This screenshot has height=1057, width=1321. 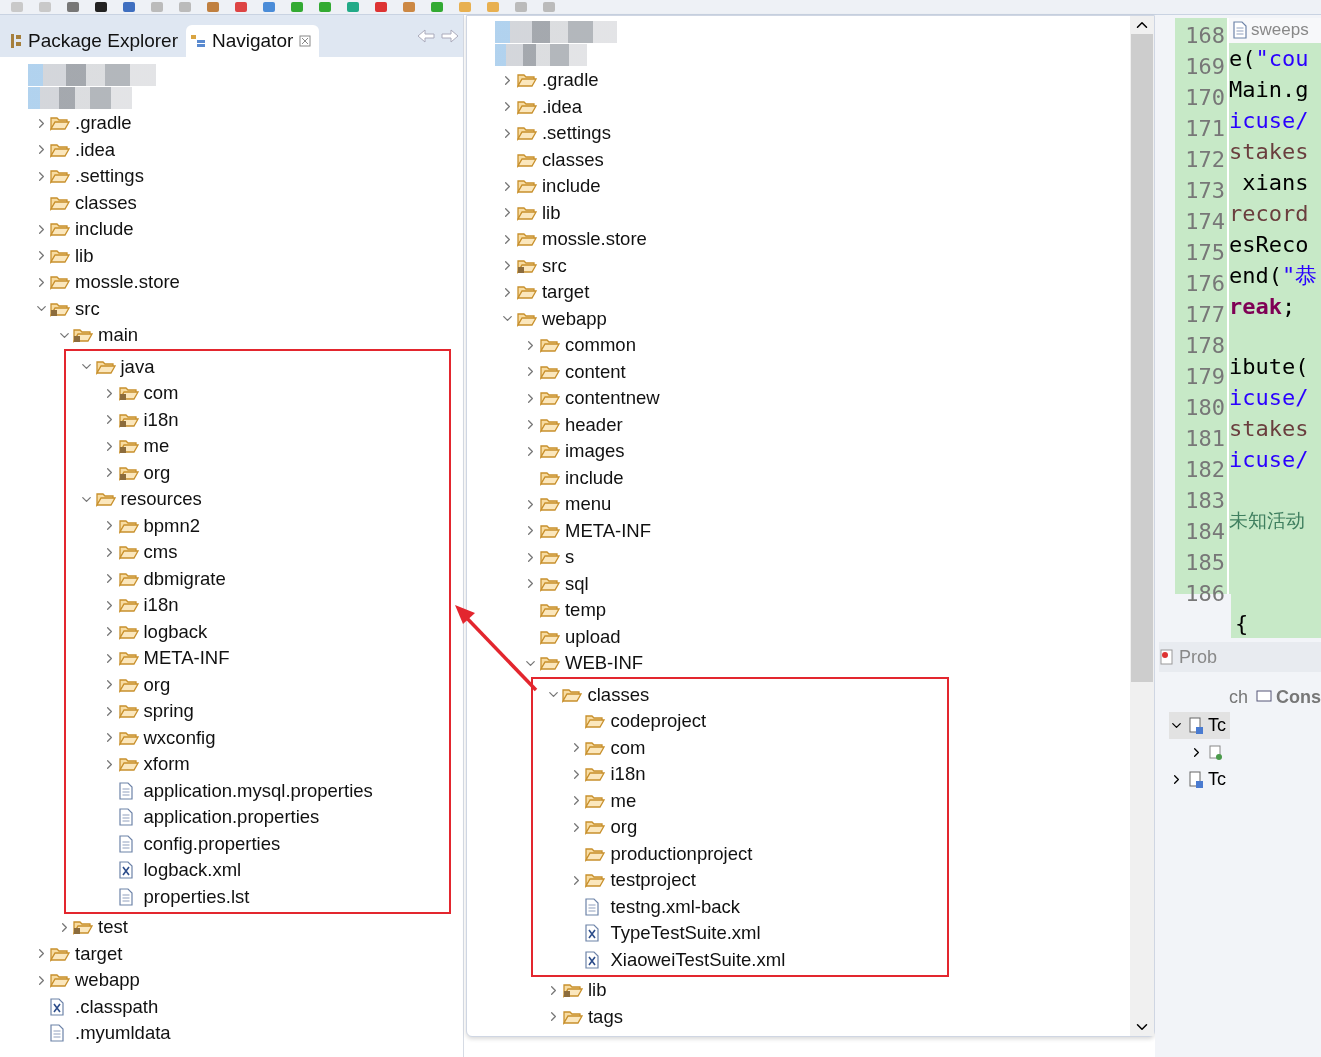 What do you see at coordinates (173, 870) in the screenshot?
I see `tree-item: logback.xml` at bounding box center [173, 870].